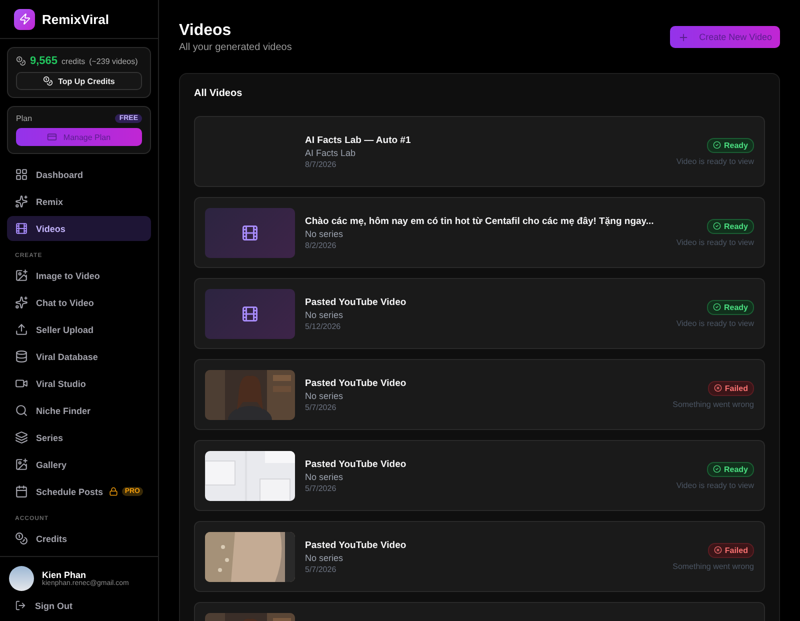 The width and height of the screenshot is (800, 621). I want to click on nav-item: Gallery, so click(79, 464).